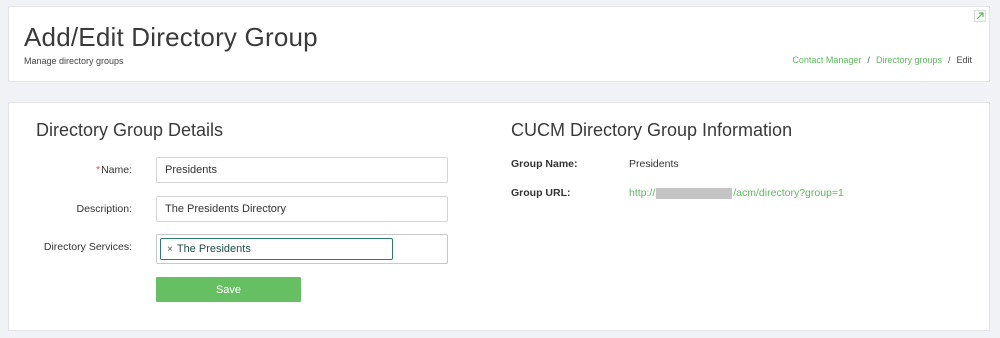  Describe the element at coordinates (228, 289) in the screenshot. I see `save-button: Save` at that location.